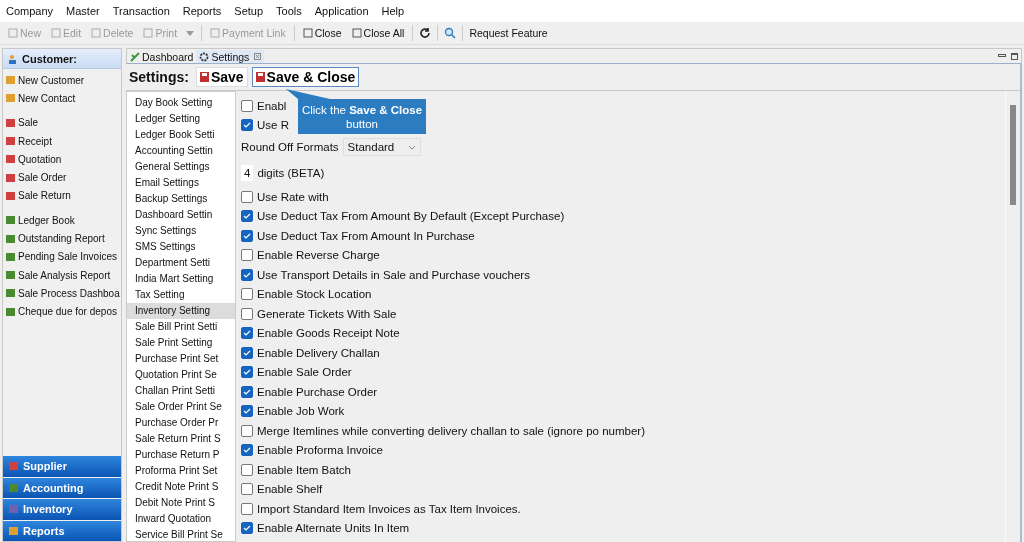 Image resolution: width=1024 pixels, height=542 pixels. Describe the element at coordinates (62, 220) in the screenshot. I see `sidebar-item: Ledger Book` at that location.